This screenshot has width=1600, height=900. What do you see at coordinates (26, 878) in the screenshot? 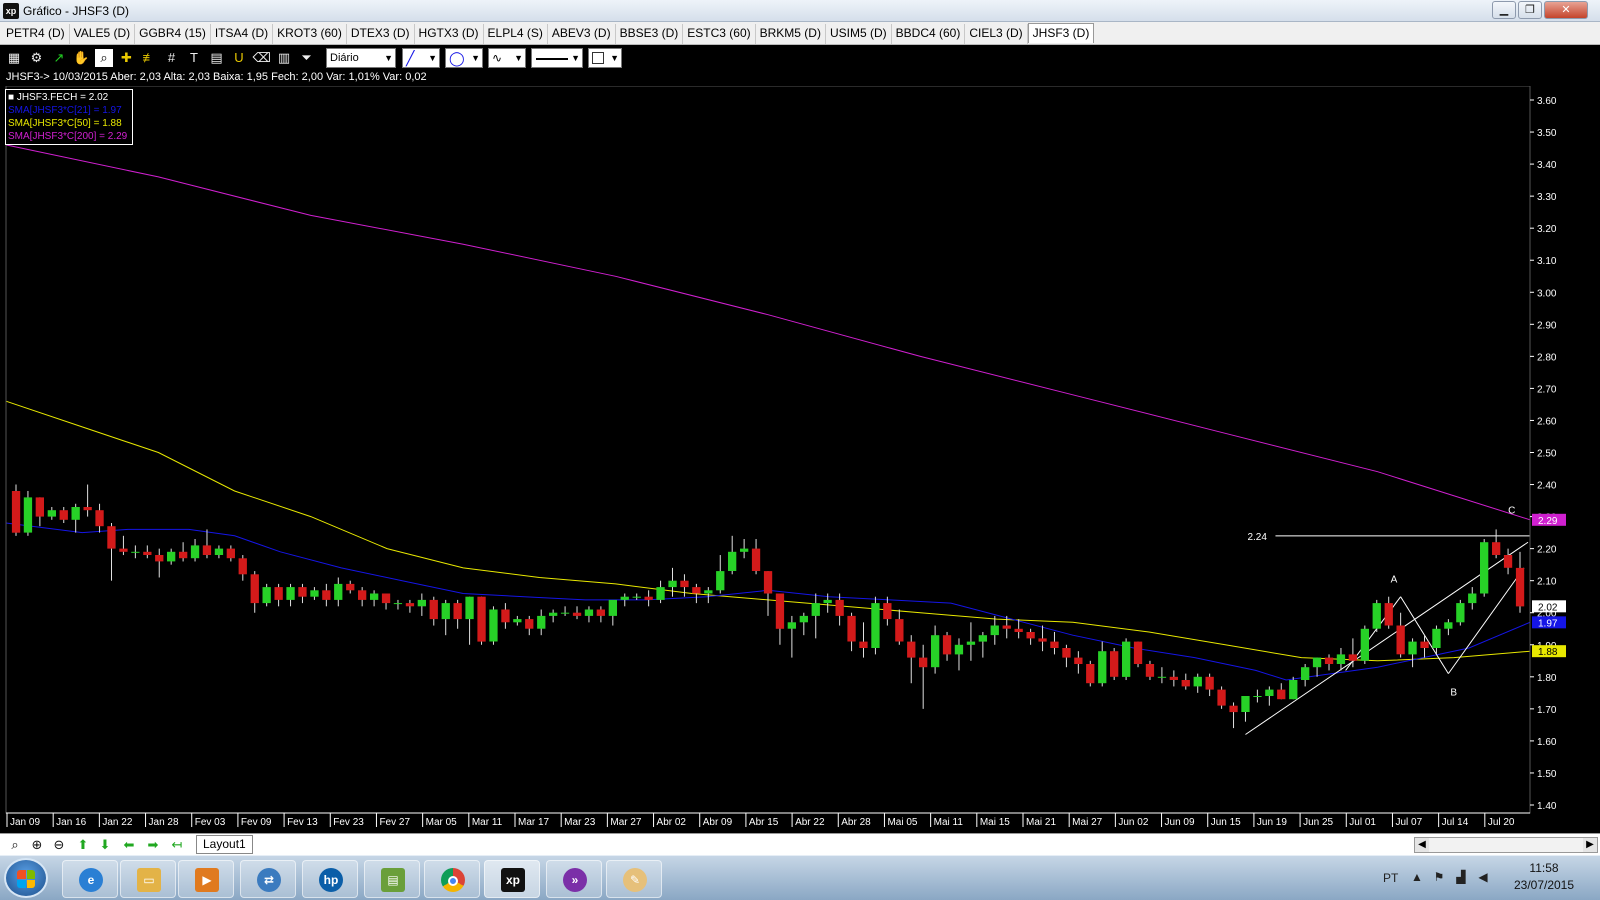
I see `start-button` at bounding box center [26, 878].